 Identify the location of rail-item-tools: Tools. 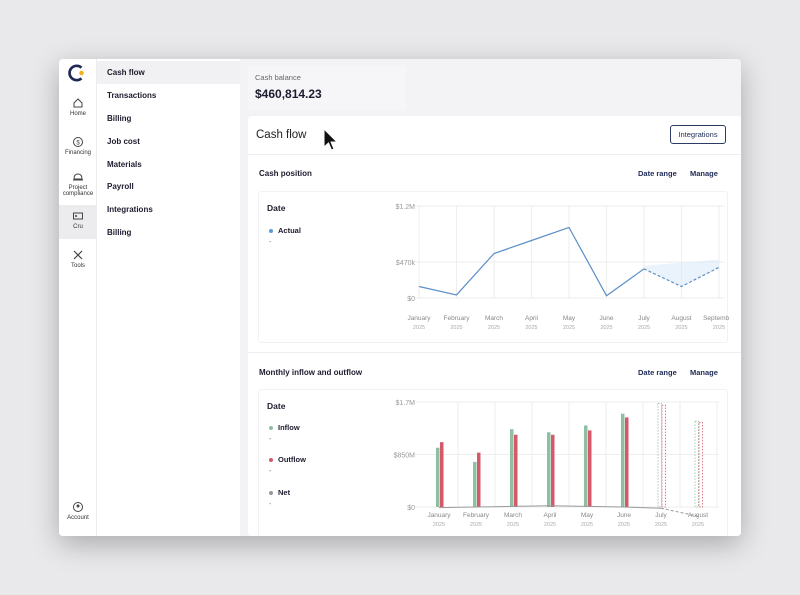
(78, 259).